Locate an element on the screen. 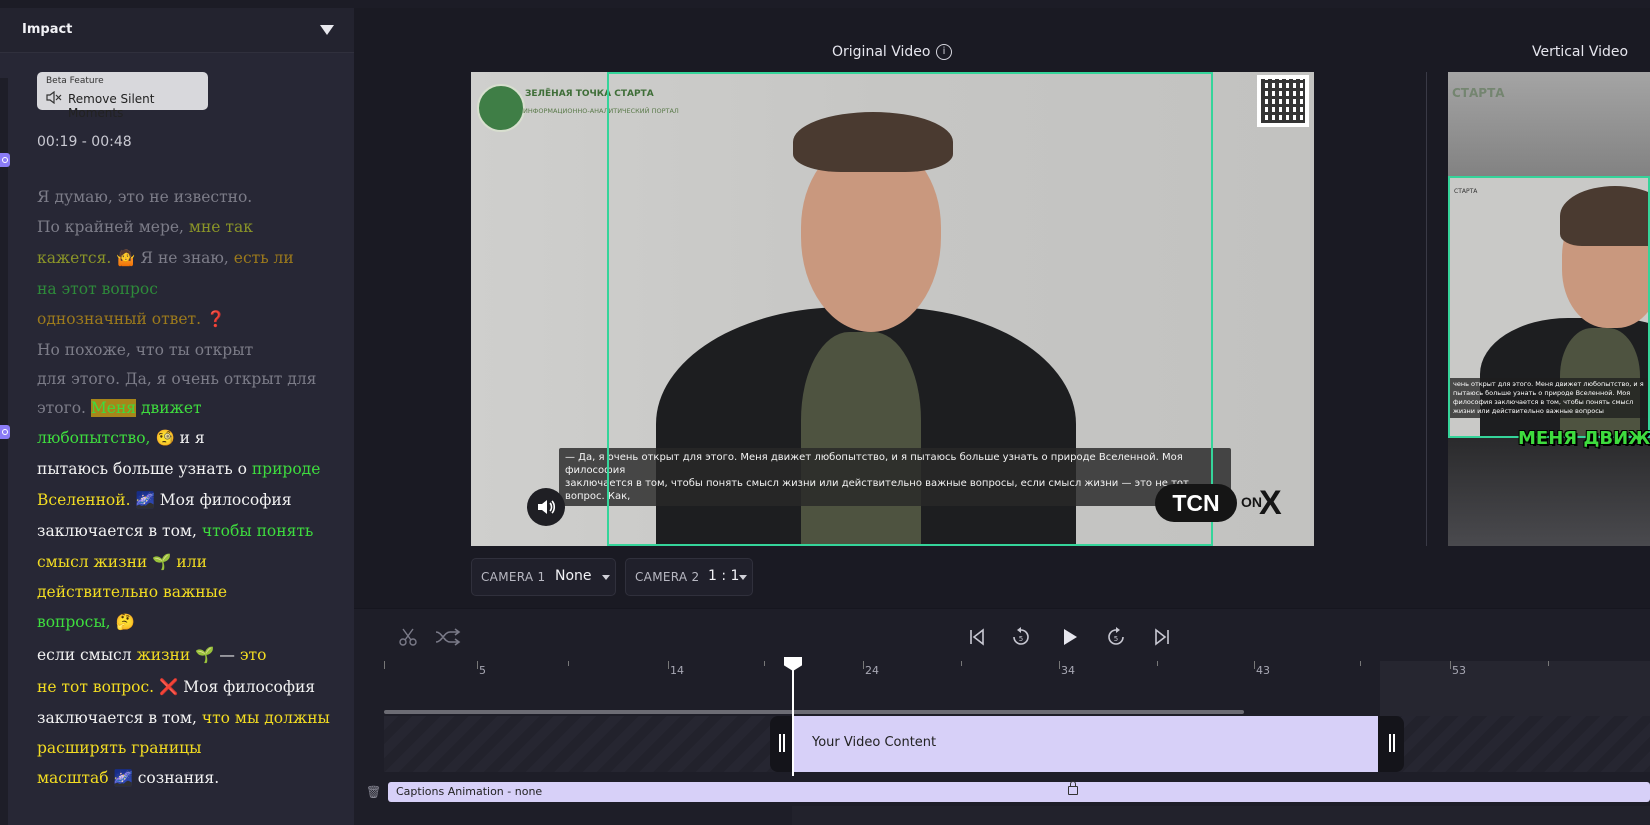 The width and height of the screenshot is (1650, 825). transcript-line: однозначный ответ. ❓ is located at coordinates (131, 319).